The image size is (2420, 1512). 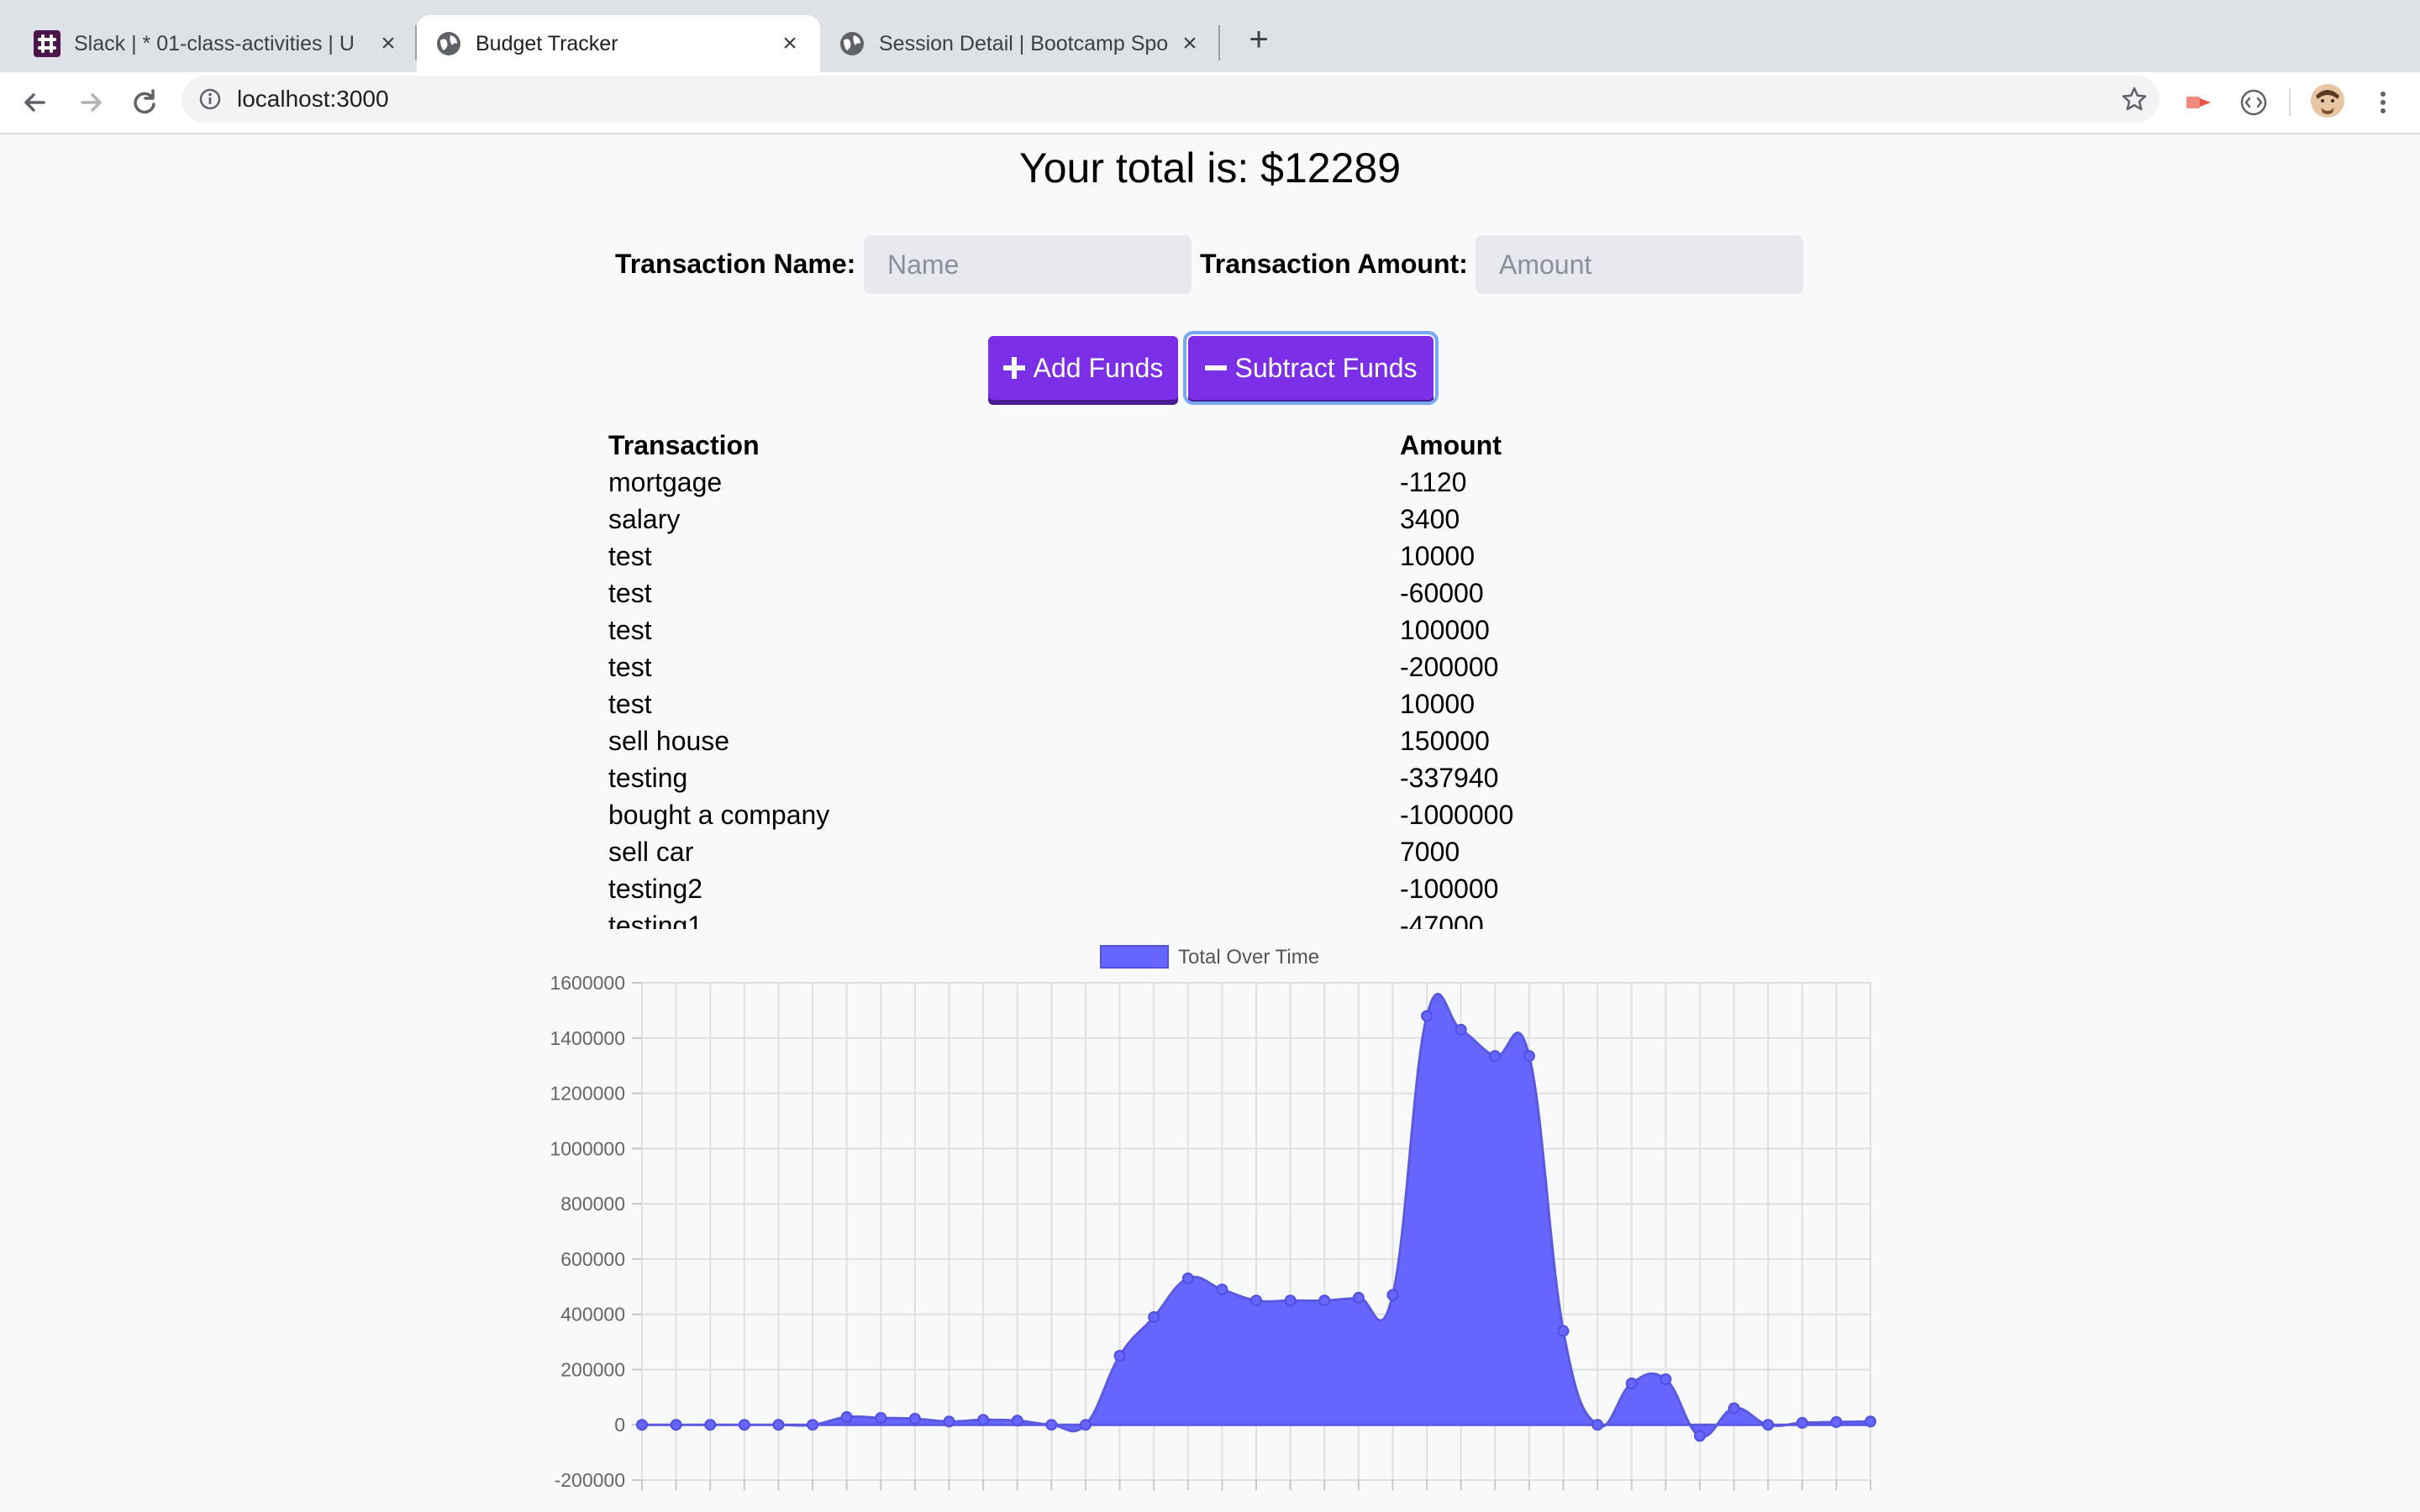 I want to click on bookmark-star-icon, so click(x=2134, y=99).